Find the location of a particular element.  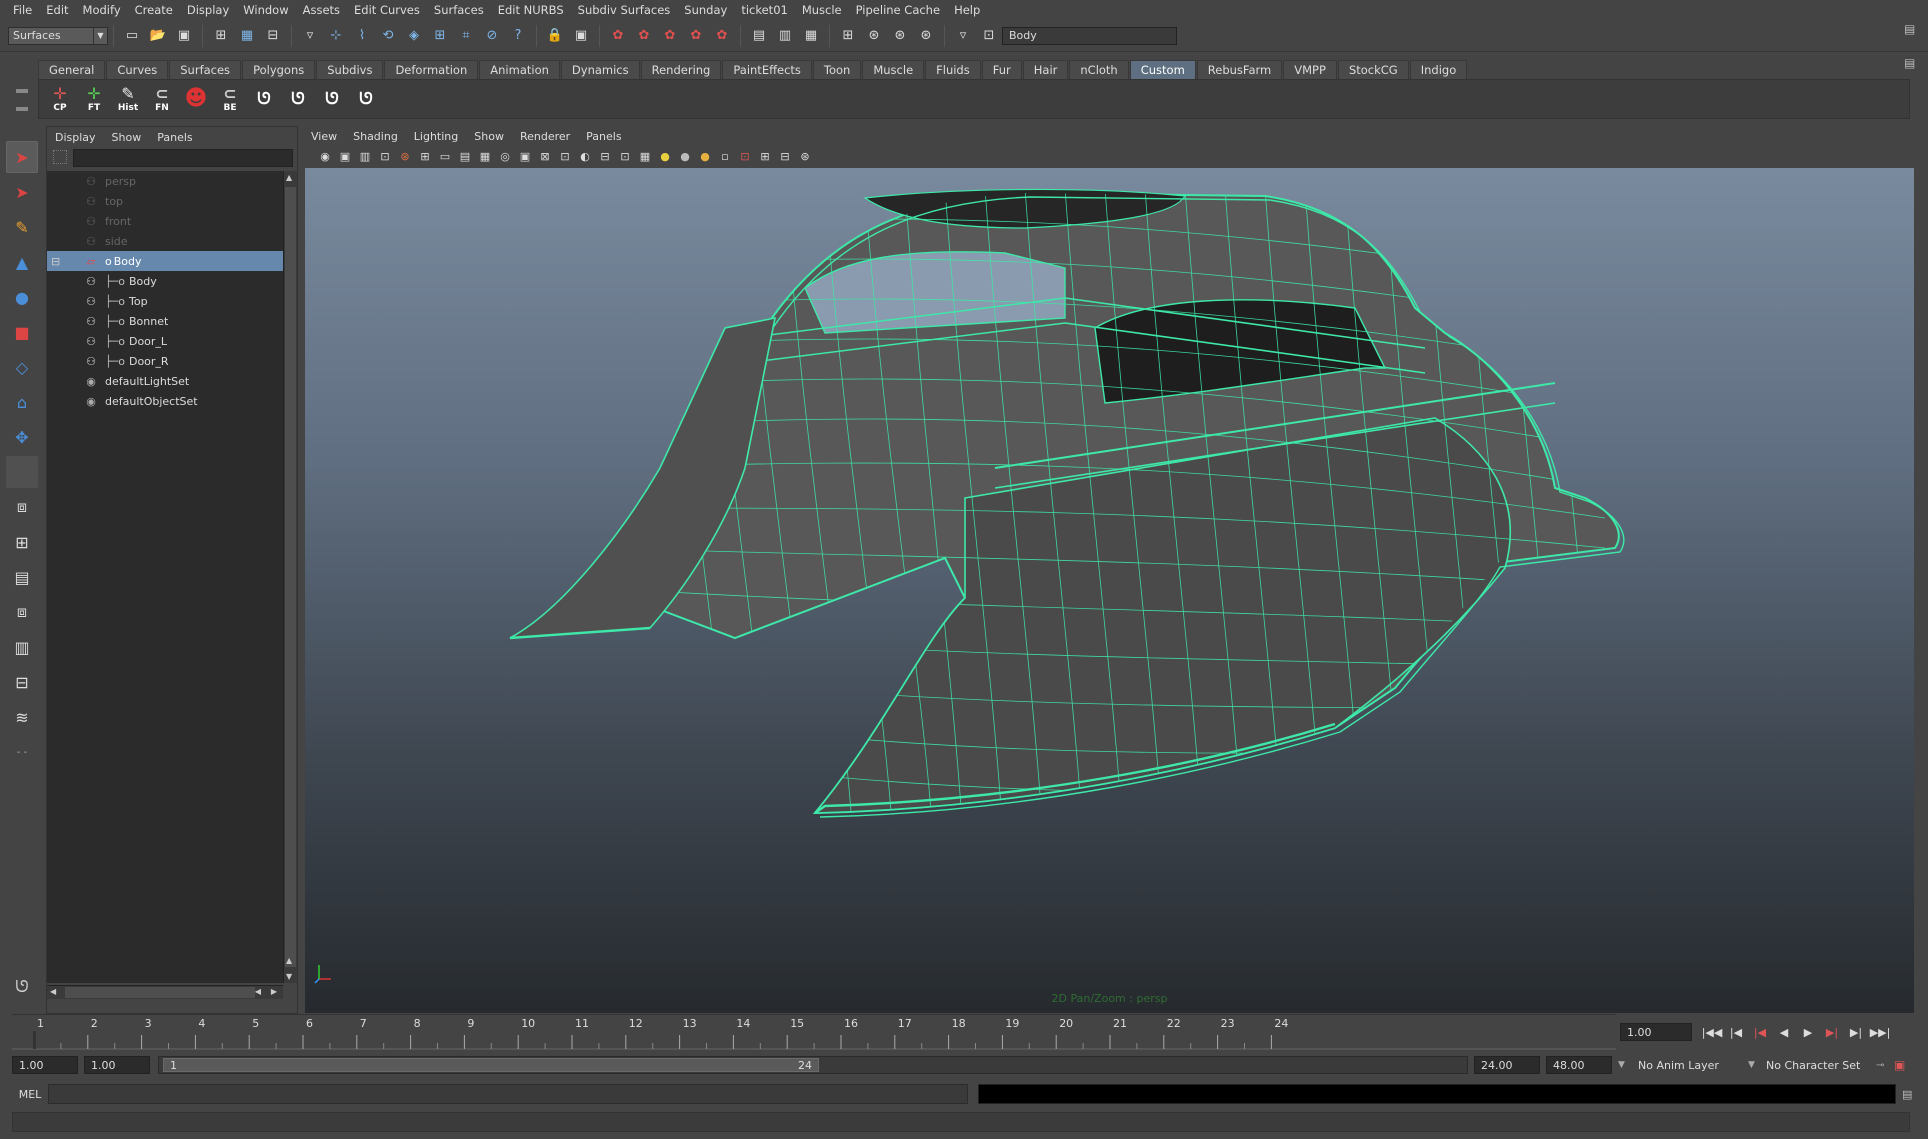

chevron-down-icon: ▼ is located at coordinates (1626, 1065).